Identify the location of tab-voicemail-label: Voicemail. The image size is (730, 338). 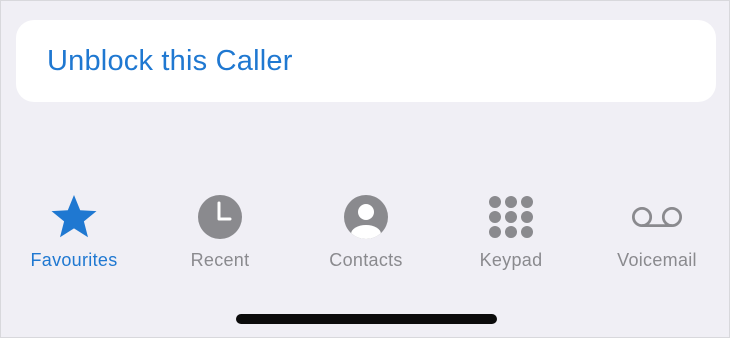
(657, 260).